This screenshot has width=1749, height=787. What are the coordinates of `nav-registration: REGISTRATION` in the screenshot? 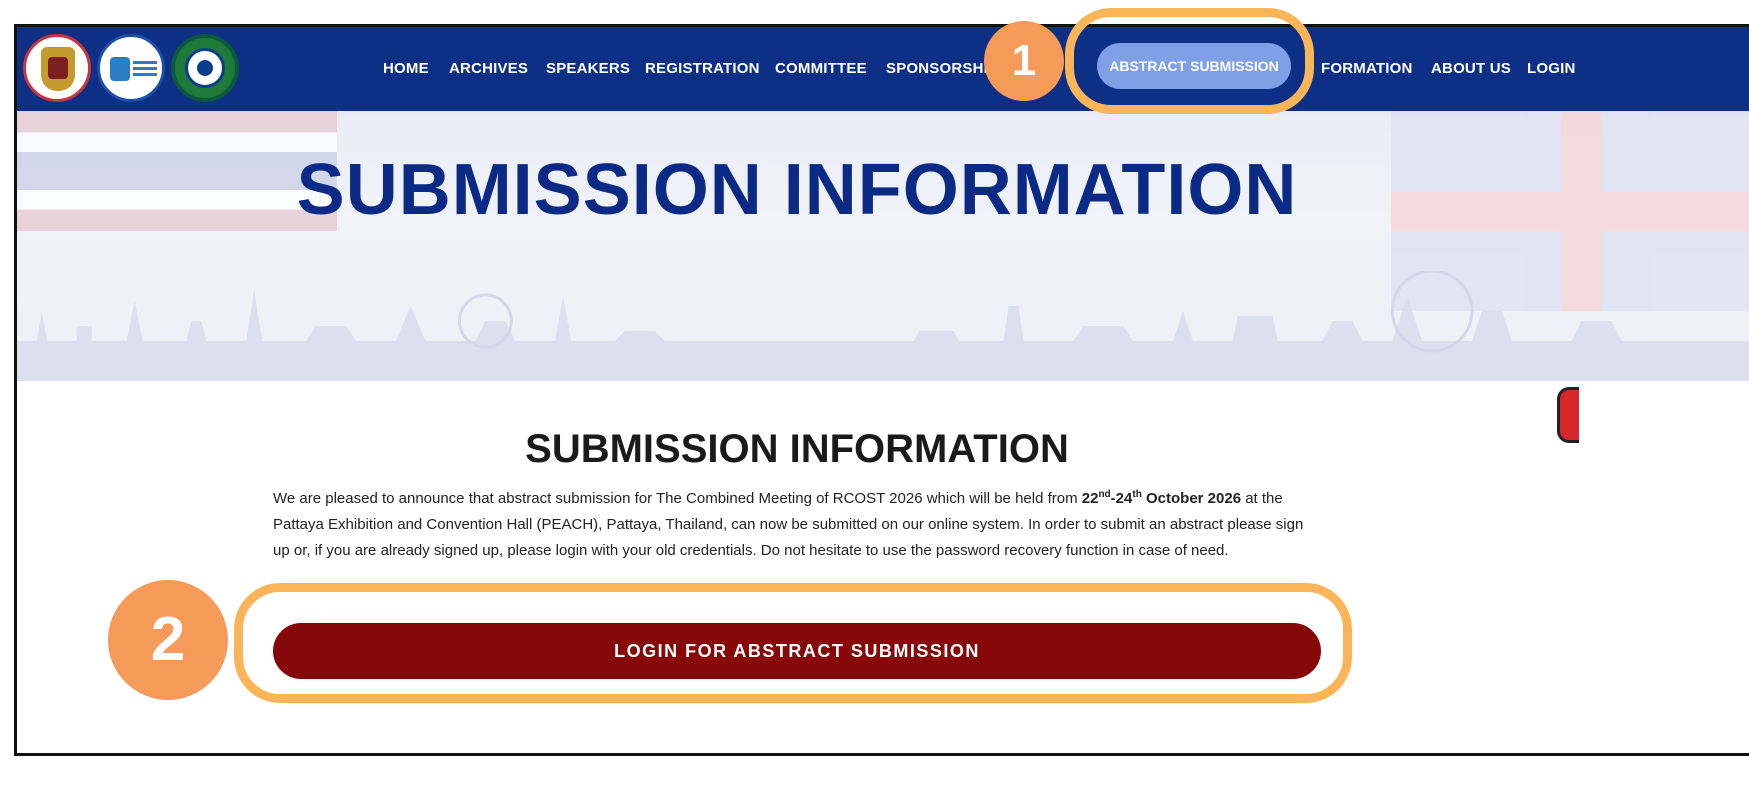 It's located at (702, 69).